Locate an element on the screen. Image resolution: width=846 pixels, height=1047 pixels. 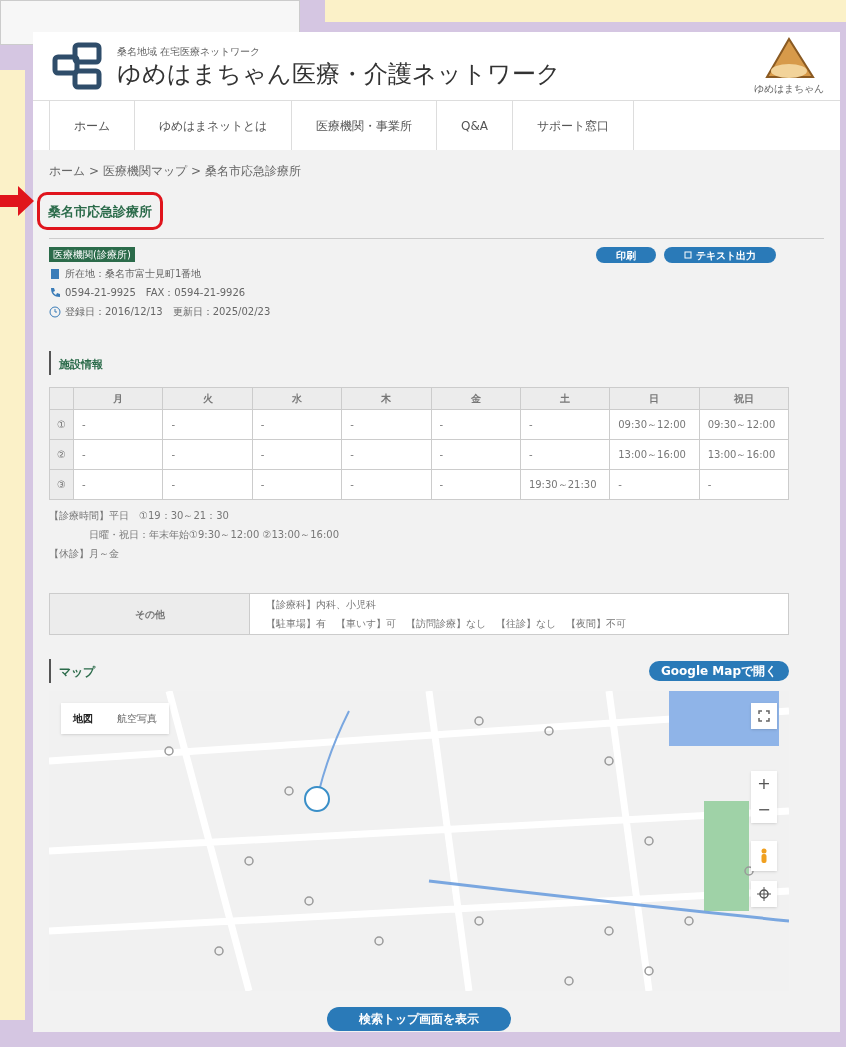
info-text: 0594-21-9925 FAX：0594-21-9926 is located at coordinates (155, 293).